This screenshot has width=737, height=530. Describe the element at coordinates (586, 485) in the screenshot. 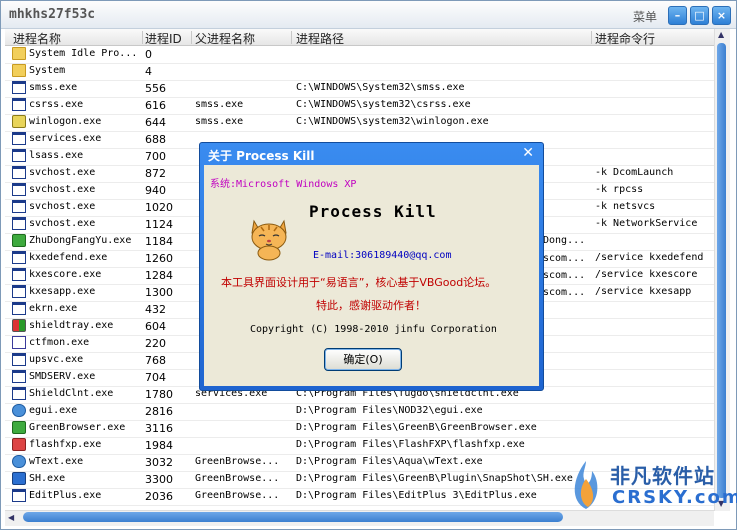

I see `flame-logo-icon` at that location.